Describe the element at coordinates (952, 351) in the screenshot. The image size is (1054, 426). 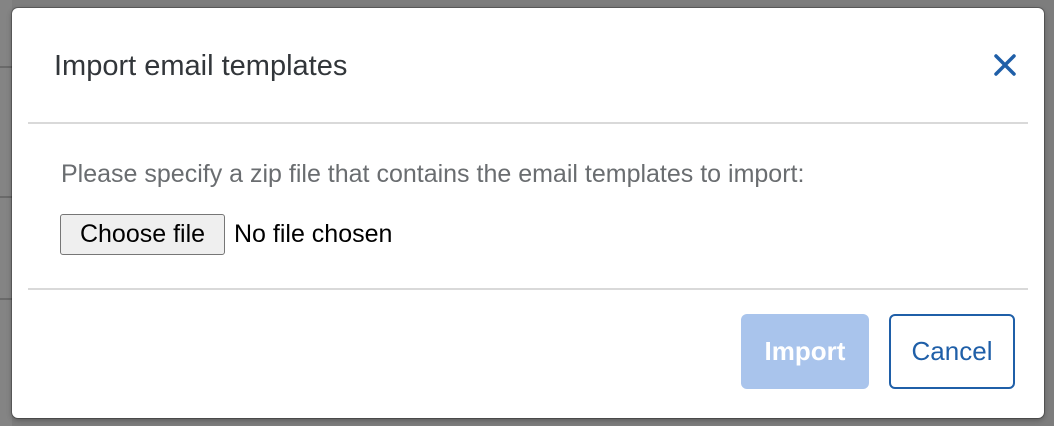
I see `cancel-button: Cancel` at that location.